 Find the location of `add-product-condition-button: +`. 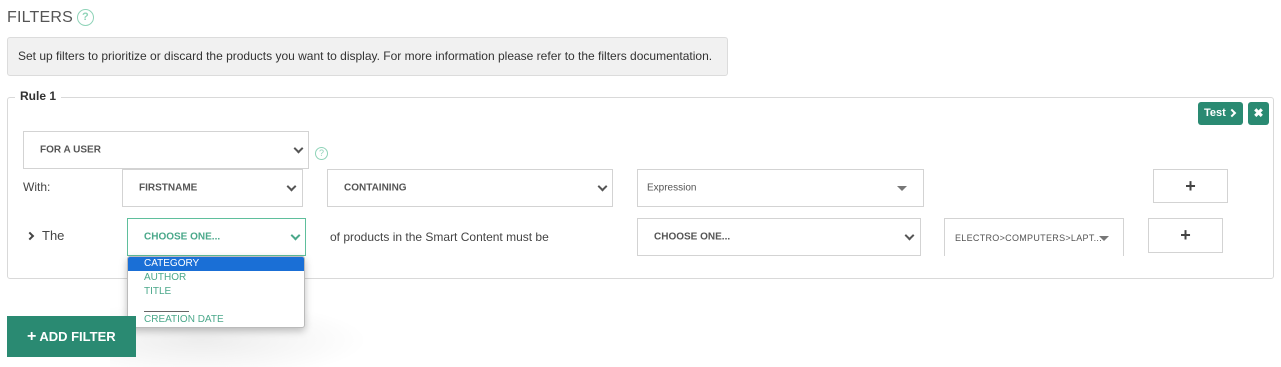

add-product-condition-button: + is located at coordinates (1185, 235).